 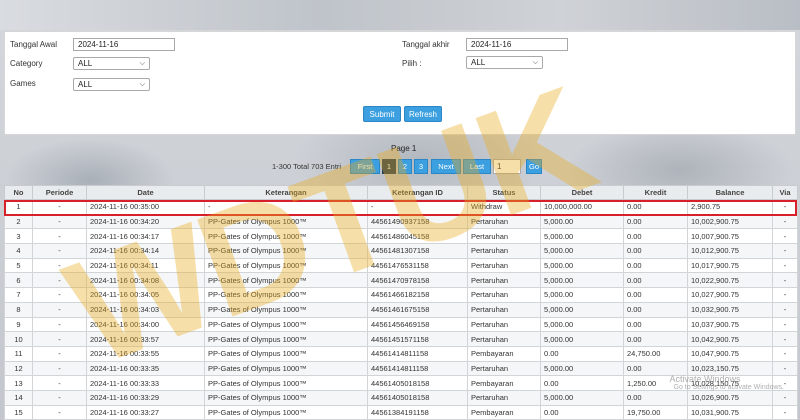 I want to click on category-select-value: ALL, so click(x=85, y=63).